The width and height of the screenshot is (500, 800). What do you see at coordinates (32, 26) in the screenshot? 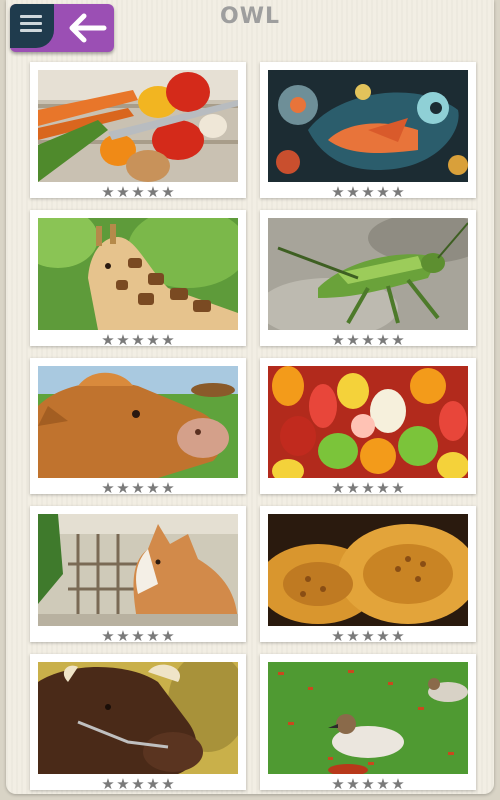
I see `hamburger-menu-icon` at bounding box center [32, 26].